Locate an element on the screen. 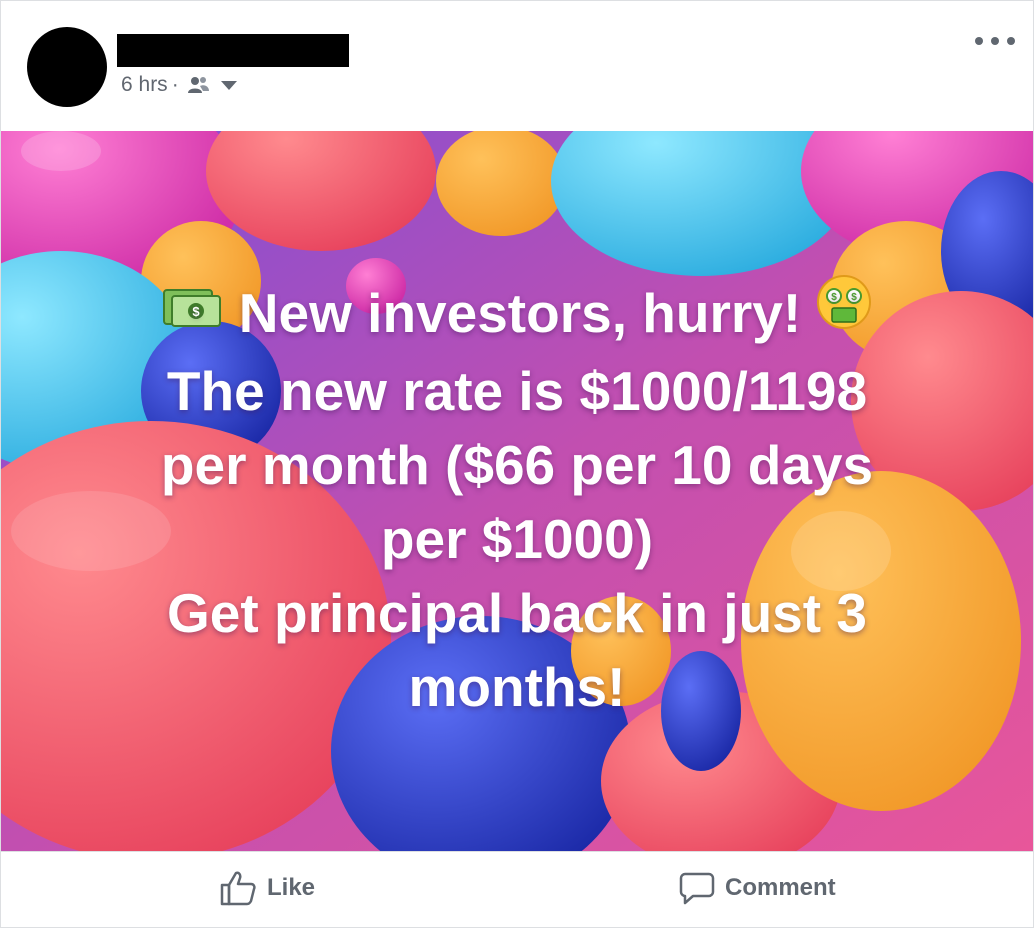 This screenshot has width=1034, height=928. text-line-2: The new rate is $1000/1198 is located at coordinates (517, 391).